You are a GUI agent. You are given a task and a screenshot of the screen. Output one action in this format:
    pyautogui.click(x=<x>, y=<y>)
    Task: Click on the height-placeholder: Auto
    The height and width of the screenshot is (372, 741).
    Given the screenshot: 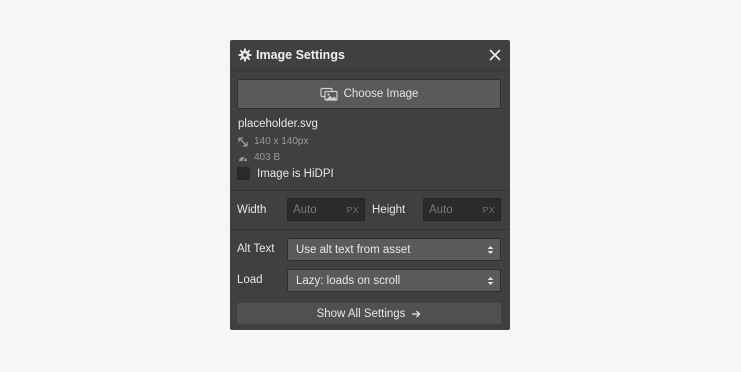 What is the action you would take?
    pyautogui.click(x=441, y=209)
    